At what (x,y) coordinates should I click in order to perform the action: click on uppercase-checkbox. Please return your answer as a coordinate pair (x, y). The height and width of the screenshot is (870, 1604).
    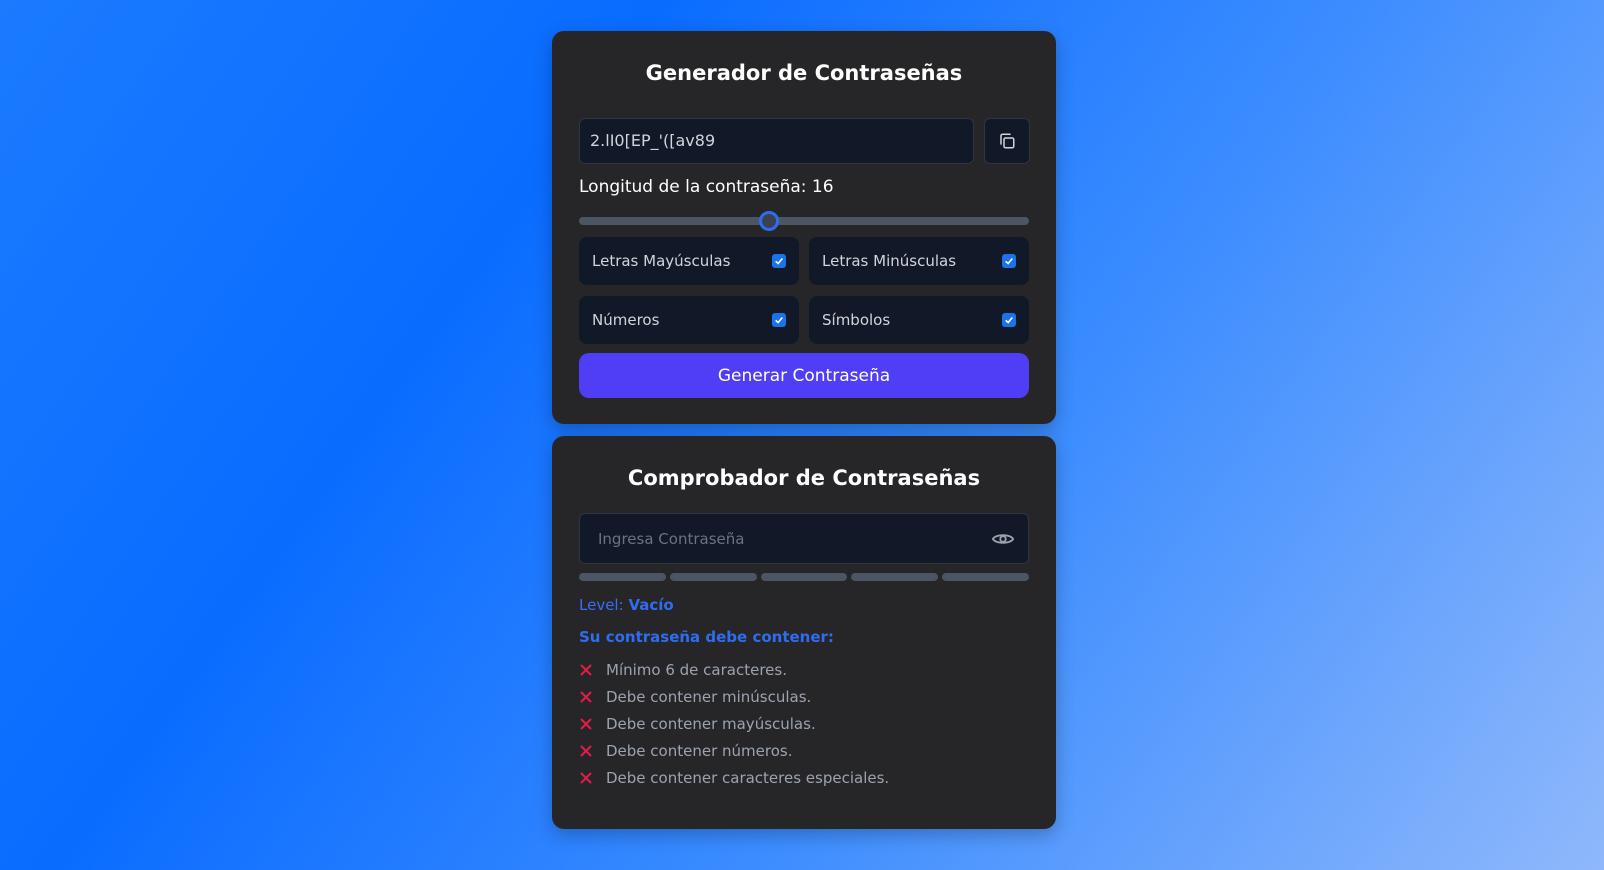
    Looking at the image, I should click on (779, 261).